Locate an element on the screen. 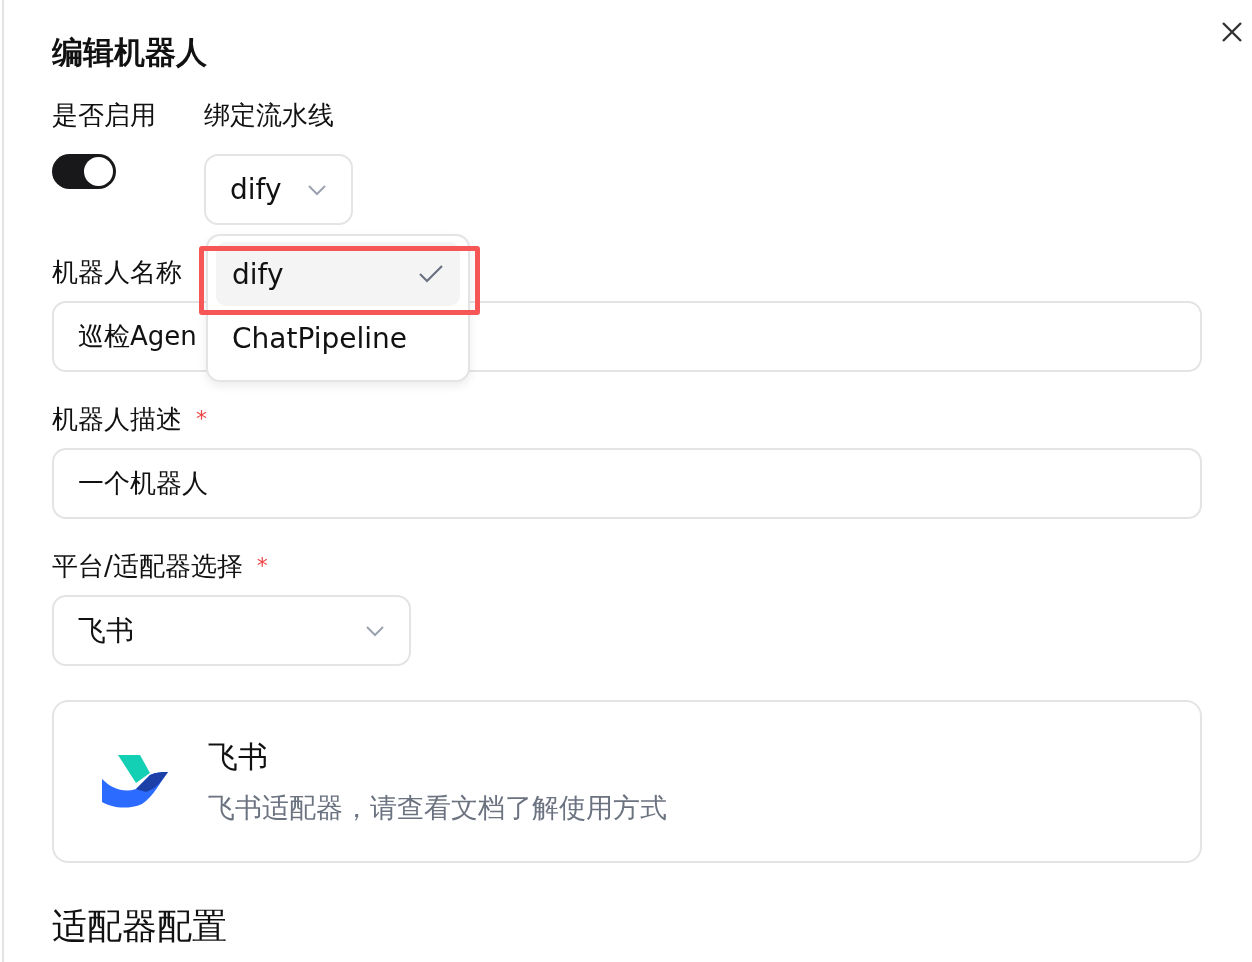 The height and width of the screenshot is (962, 1252). field-label: 机器人名称 is located at coordinates (117, 272).